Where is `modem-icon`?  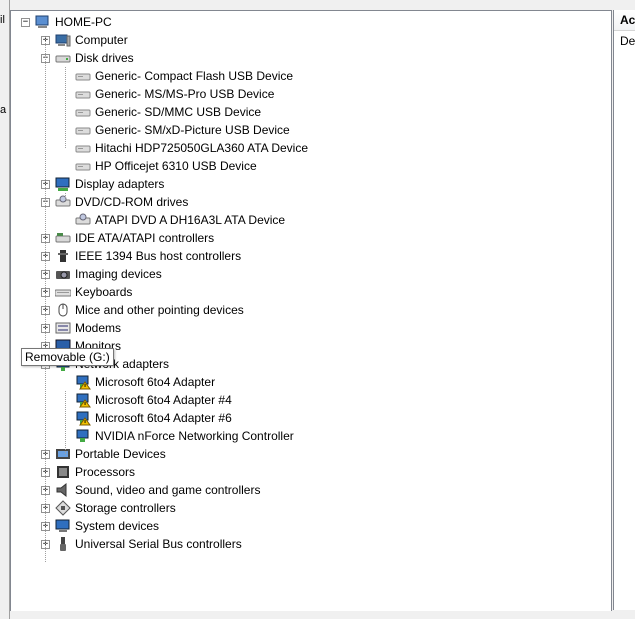
modem-icon is located at coordinates (63, 328).